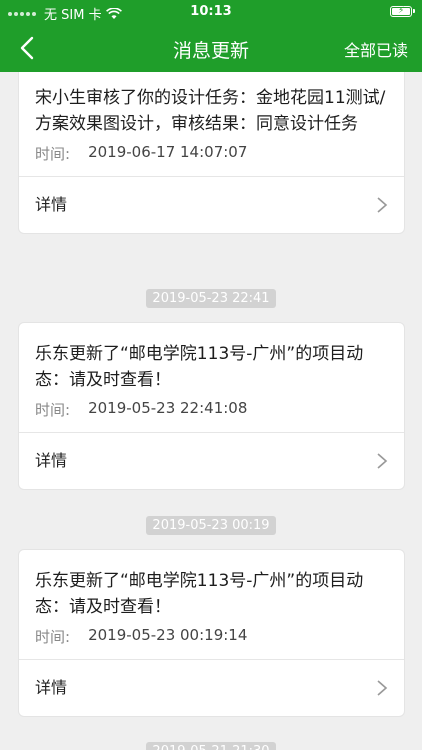 Image resolution: width=422 pixels, height=750 pixels. Describe the element at coordinates (211, 48) in the screenshot. I see `nav-bar: 消息更新 全部已读` at that location.